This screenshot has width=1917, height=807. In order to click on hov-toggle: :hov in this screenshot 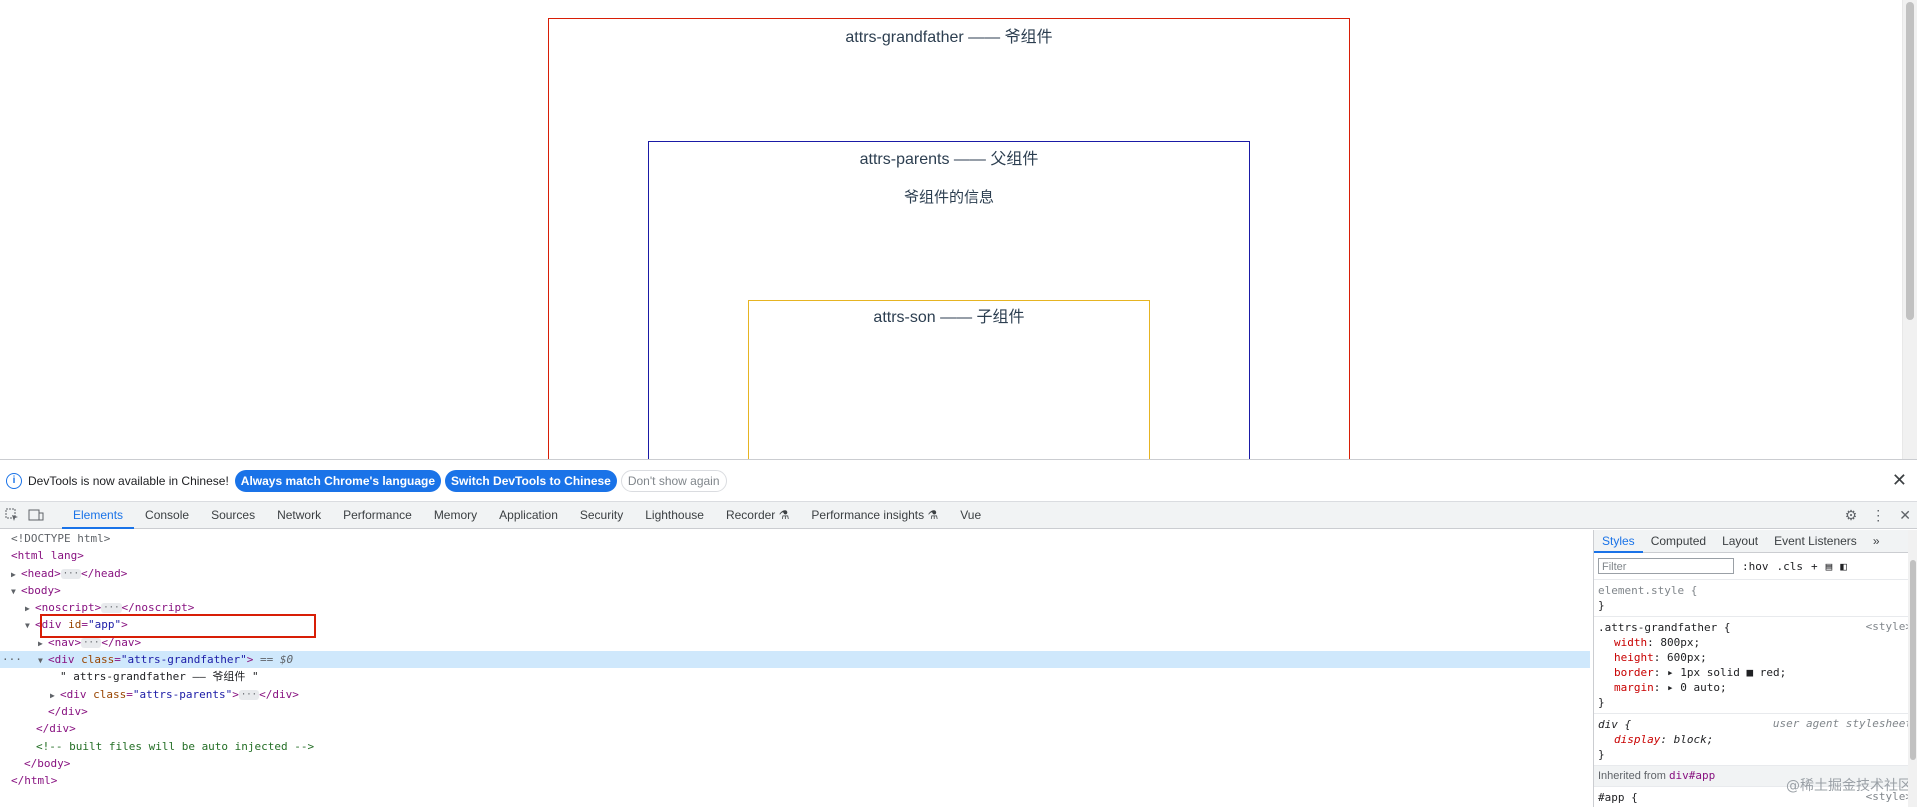, I will do `click(1755, 566)`.